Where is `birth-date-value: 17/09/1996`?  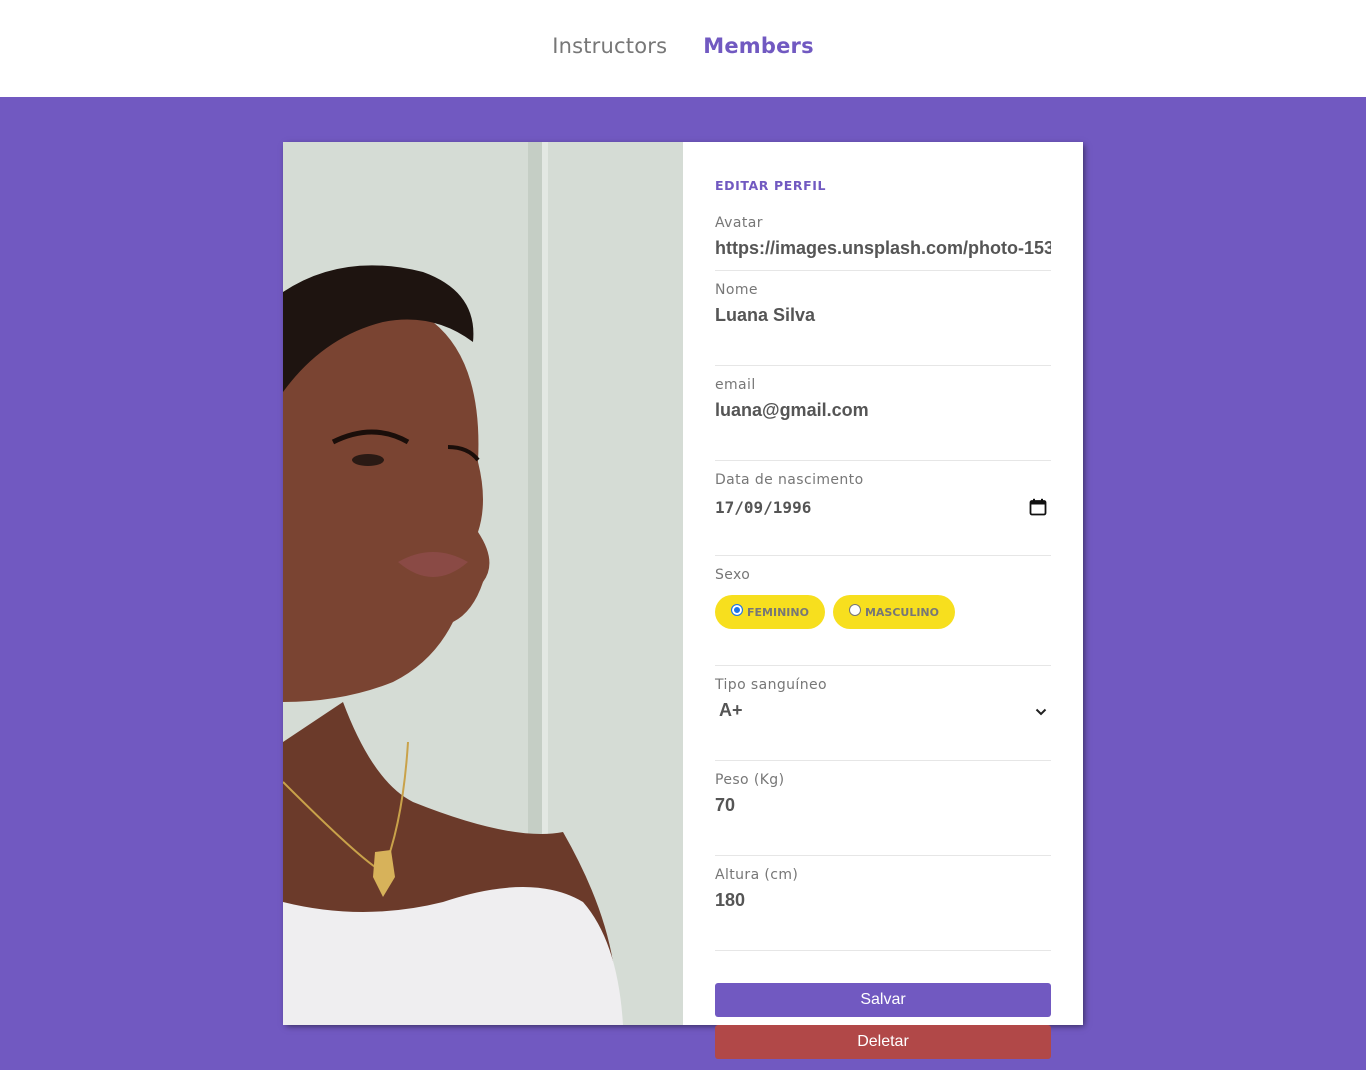 birth-date-value: 17/09/1996 is located at coordinates (763, 507).